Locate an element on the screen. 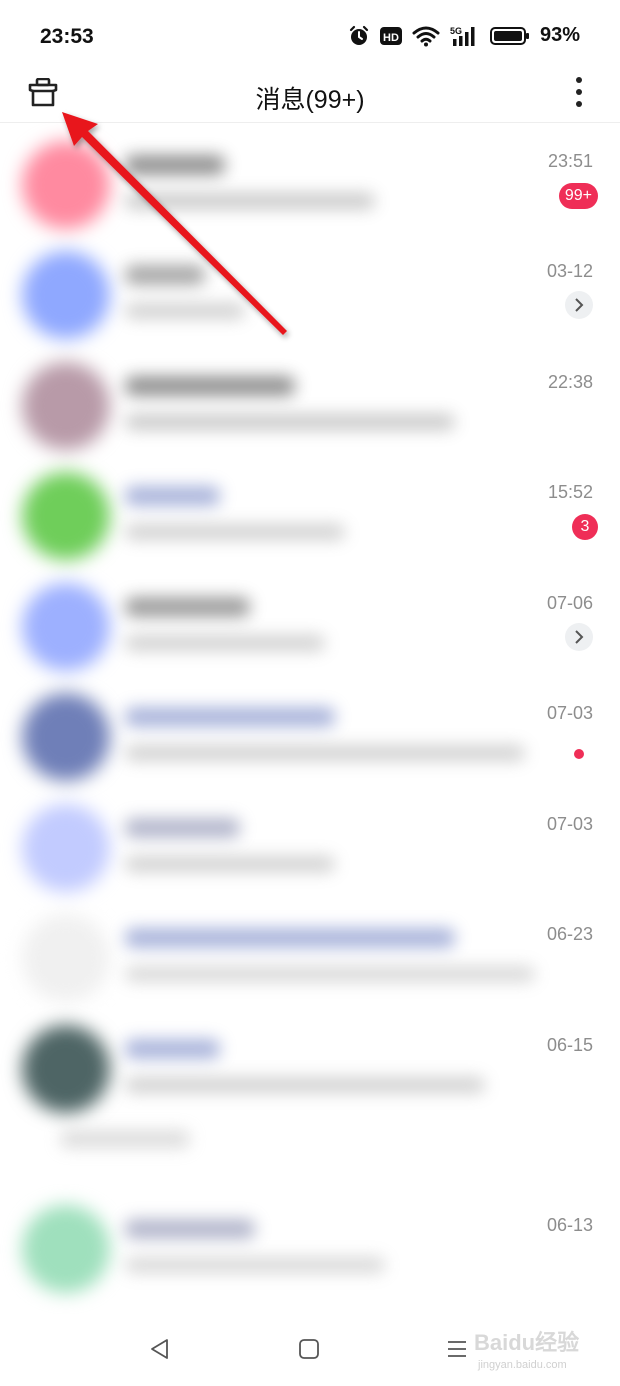 The image size is (620, 1386). unread-dot is located at coordinates (579, 754).